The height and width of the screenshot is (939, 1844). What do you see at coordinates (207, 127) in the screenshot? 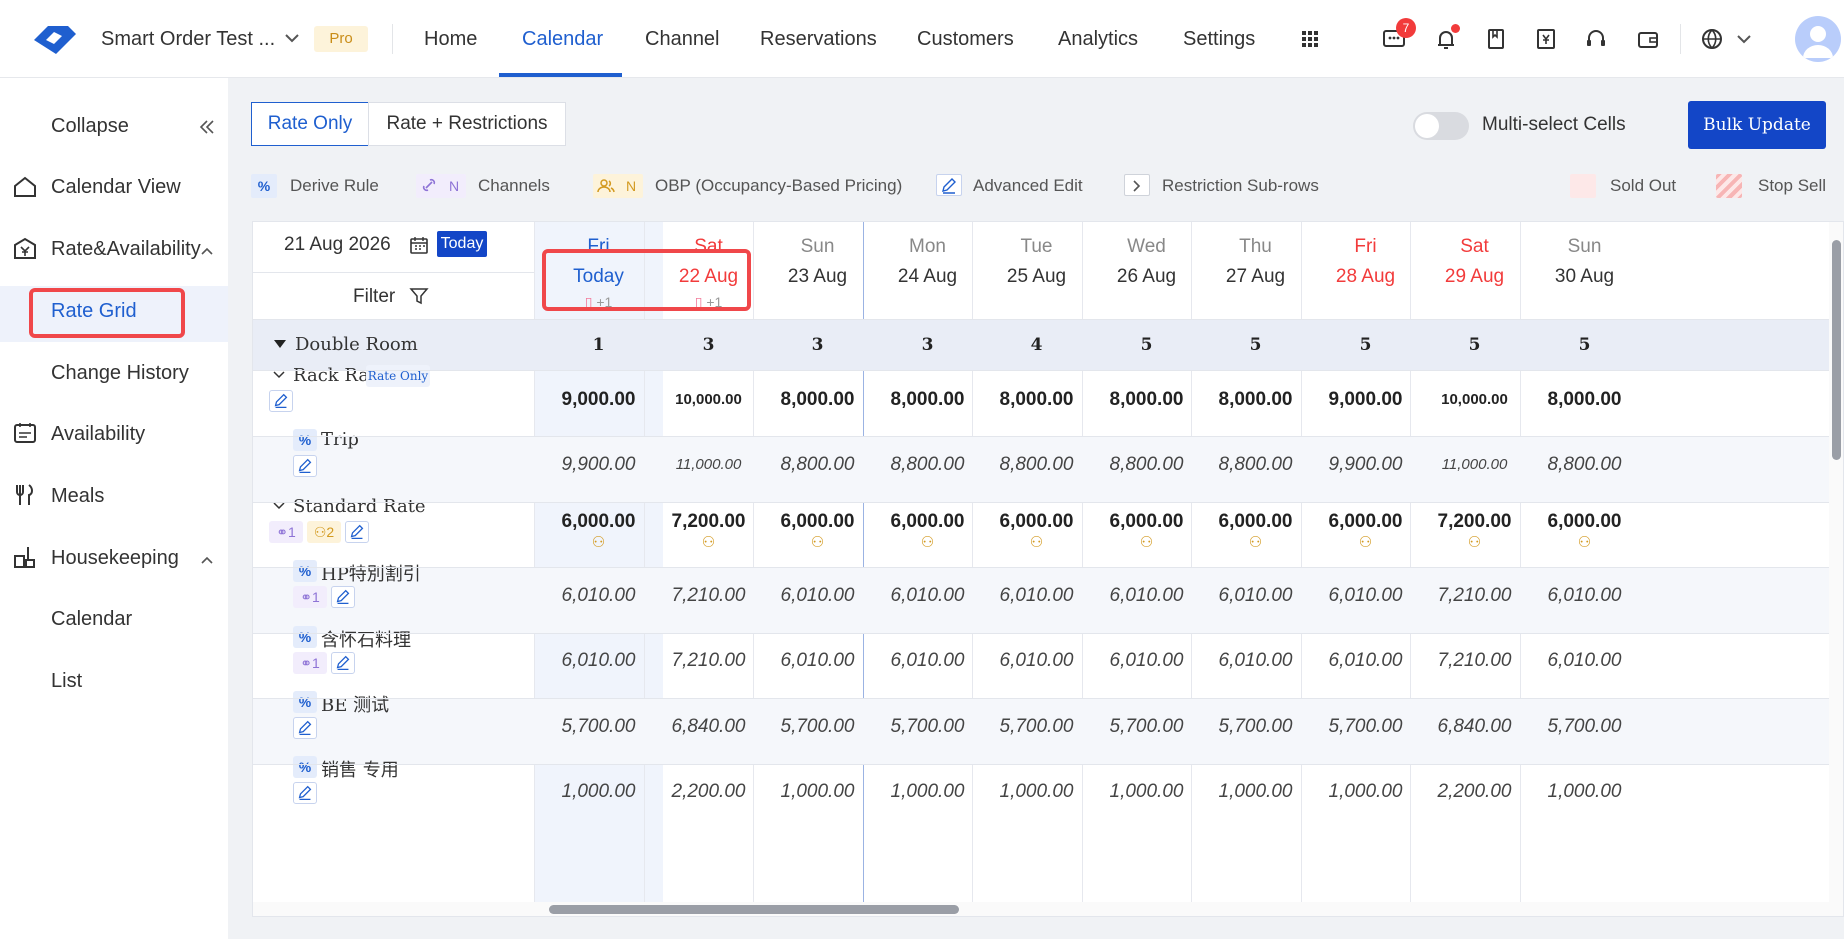
I see `double-chevron-left-icon` at bounding box center [207, 127].